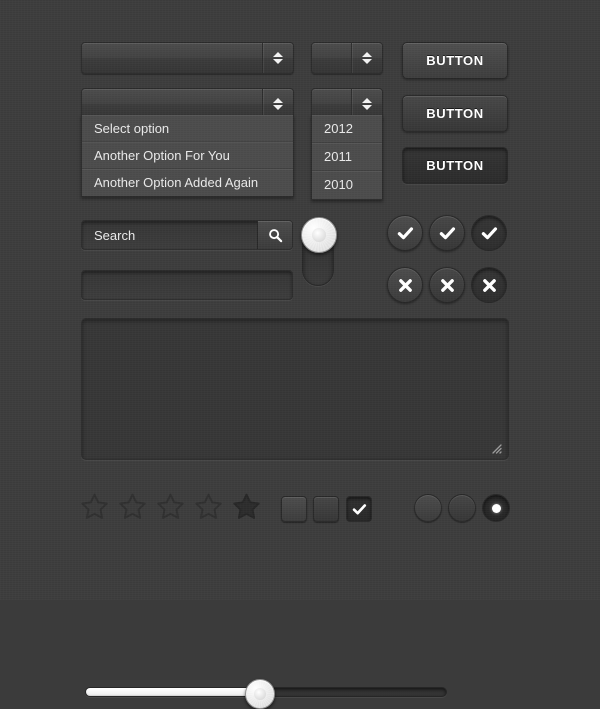 The height and width of the screenshot is (709, 600). I want to click on checkbox-hover, so click(326, 509).